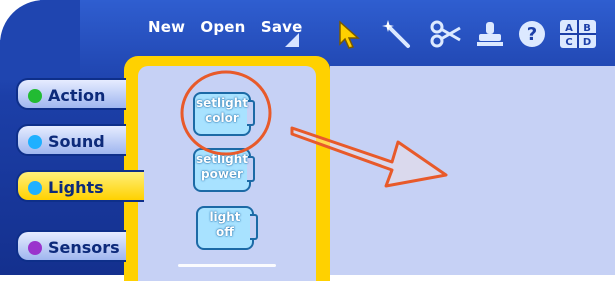 The width and height of the screenshot is (615, 281). I want to click on drag-arrow-icon, so click(369, 157).